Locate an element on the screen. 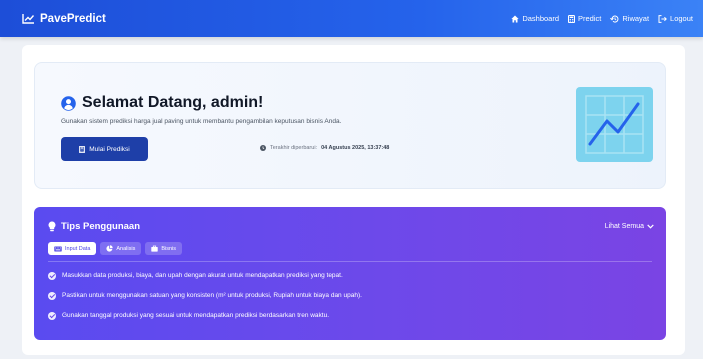 The height and width of the screenshot is (359, 703). tab-input-data: Input Data is located at coordinates (72, 248).